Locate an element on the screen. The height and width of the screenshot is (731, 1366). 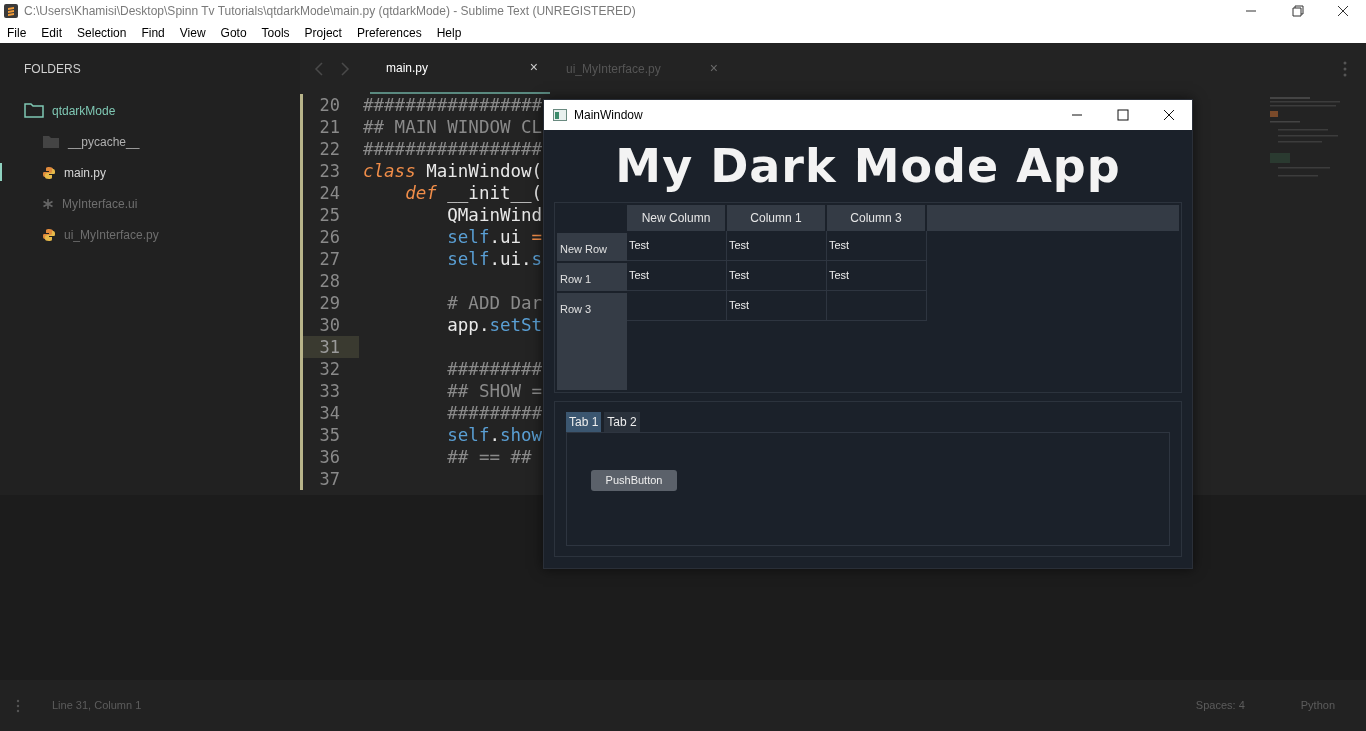
code-line: # ADD Dar is located at coordinates (494, 303).